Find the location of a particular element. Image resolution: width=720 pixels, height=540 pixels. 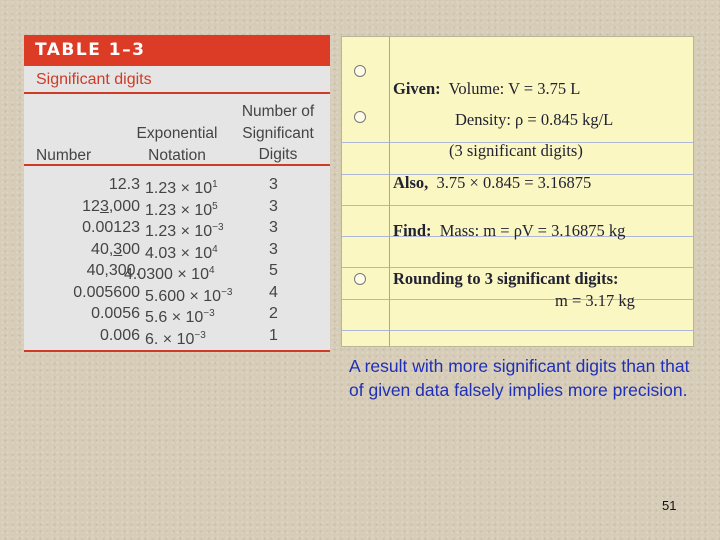

rounding-label: Rounding to 3 significant digits: is located at coordinates (506, 278).